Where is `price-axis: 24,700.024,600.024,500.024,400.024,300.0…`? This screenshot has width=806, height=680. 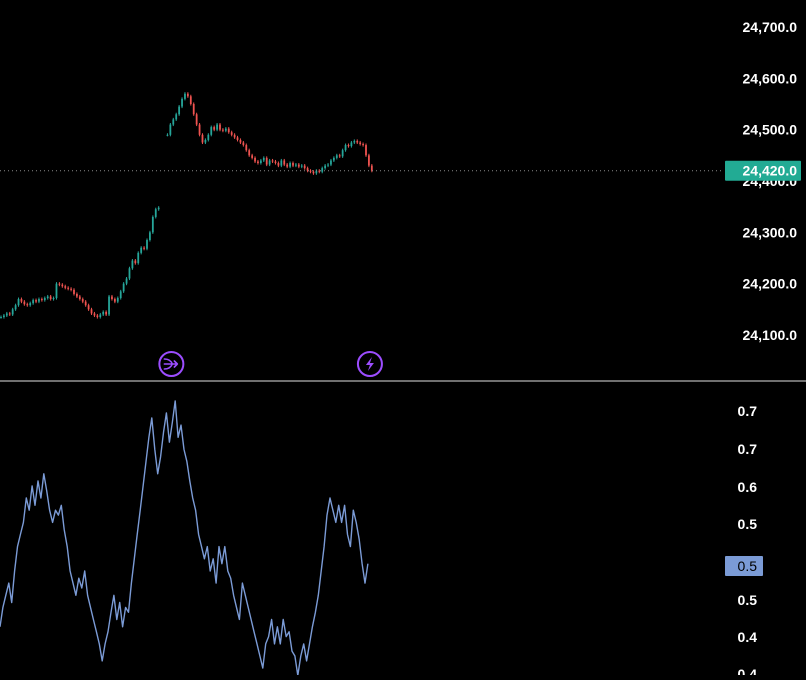 price-axis: 24,700.024,600.024,500.024,400.024,300.0… is located at coordinates (763, 181).